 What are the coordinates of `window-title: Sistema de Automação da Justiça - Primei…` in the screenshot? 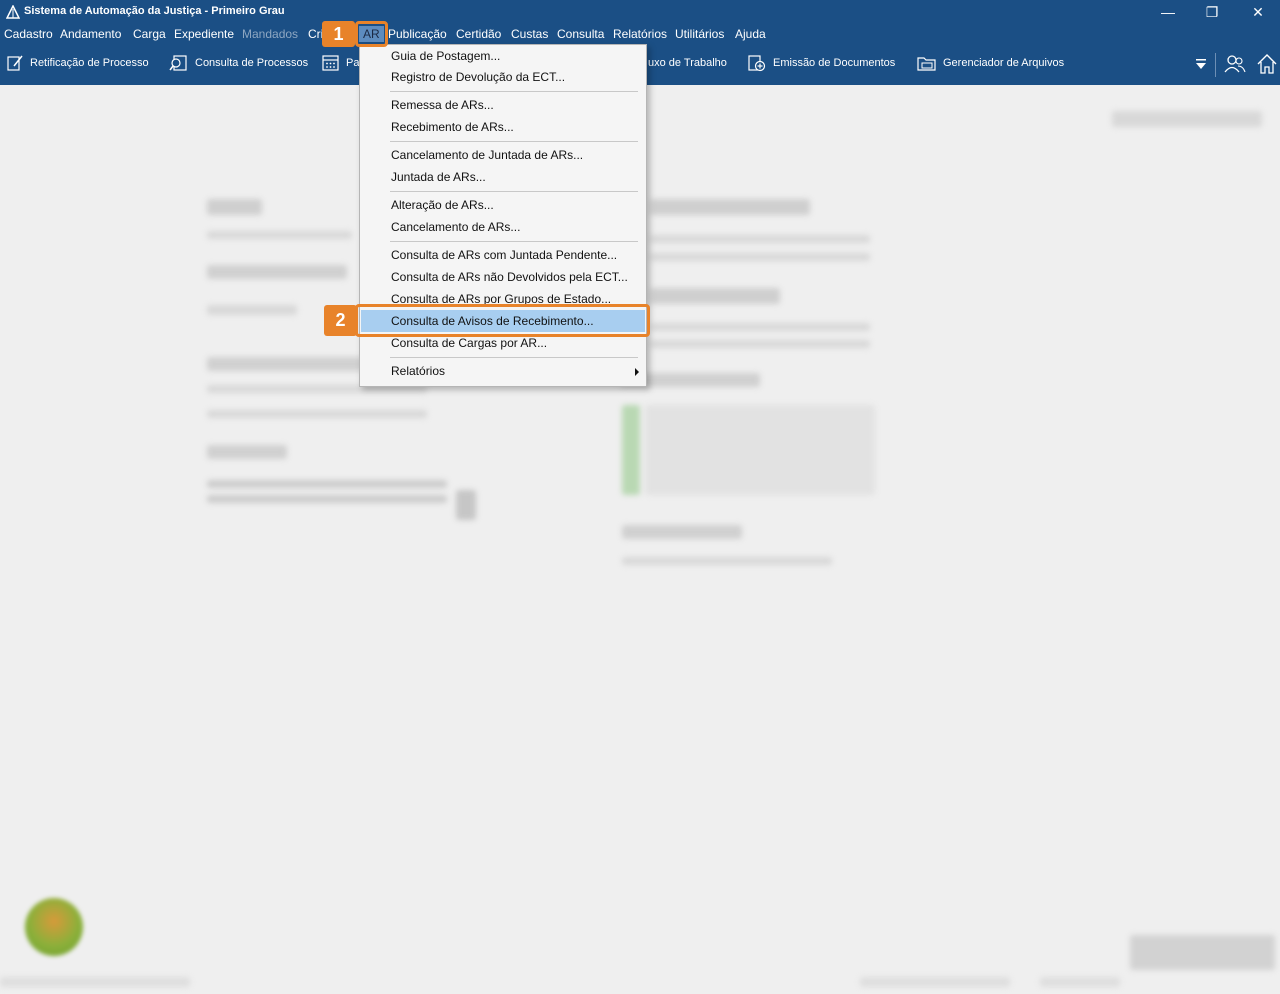 It's located at (154, 11).